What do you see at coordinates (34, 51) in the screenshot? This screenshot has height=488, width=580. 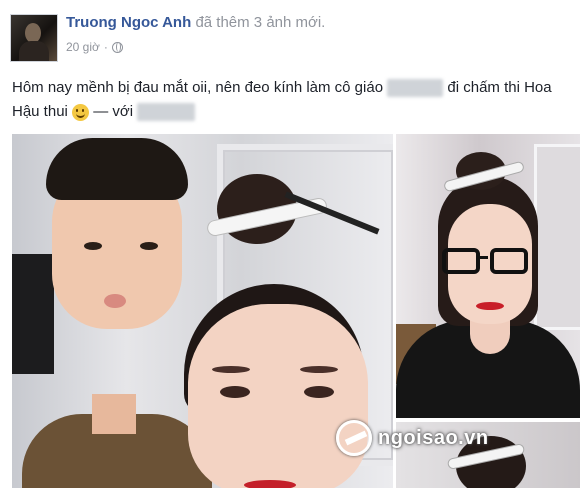 I see `avatar-figure-body` at bounding box center [34, 51].